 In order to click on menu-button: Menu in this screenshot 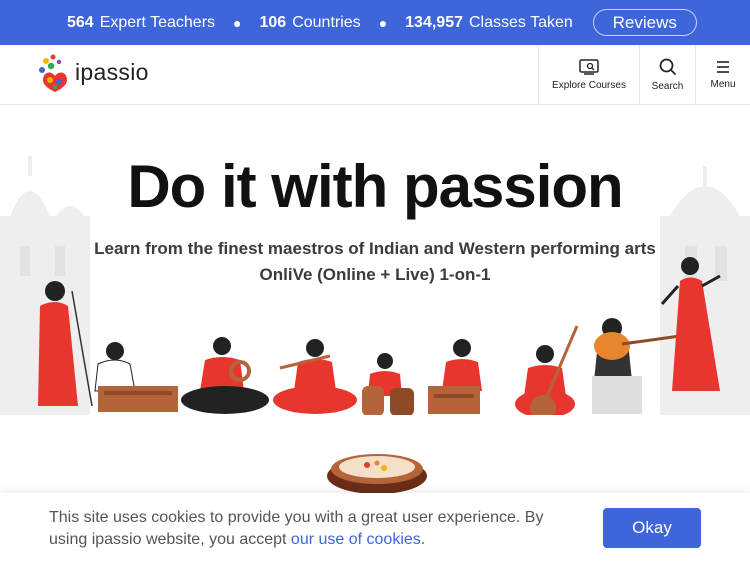, I will do `click(722, 75)`.